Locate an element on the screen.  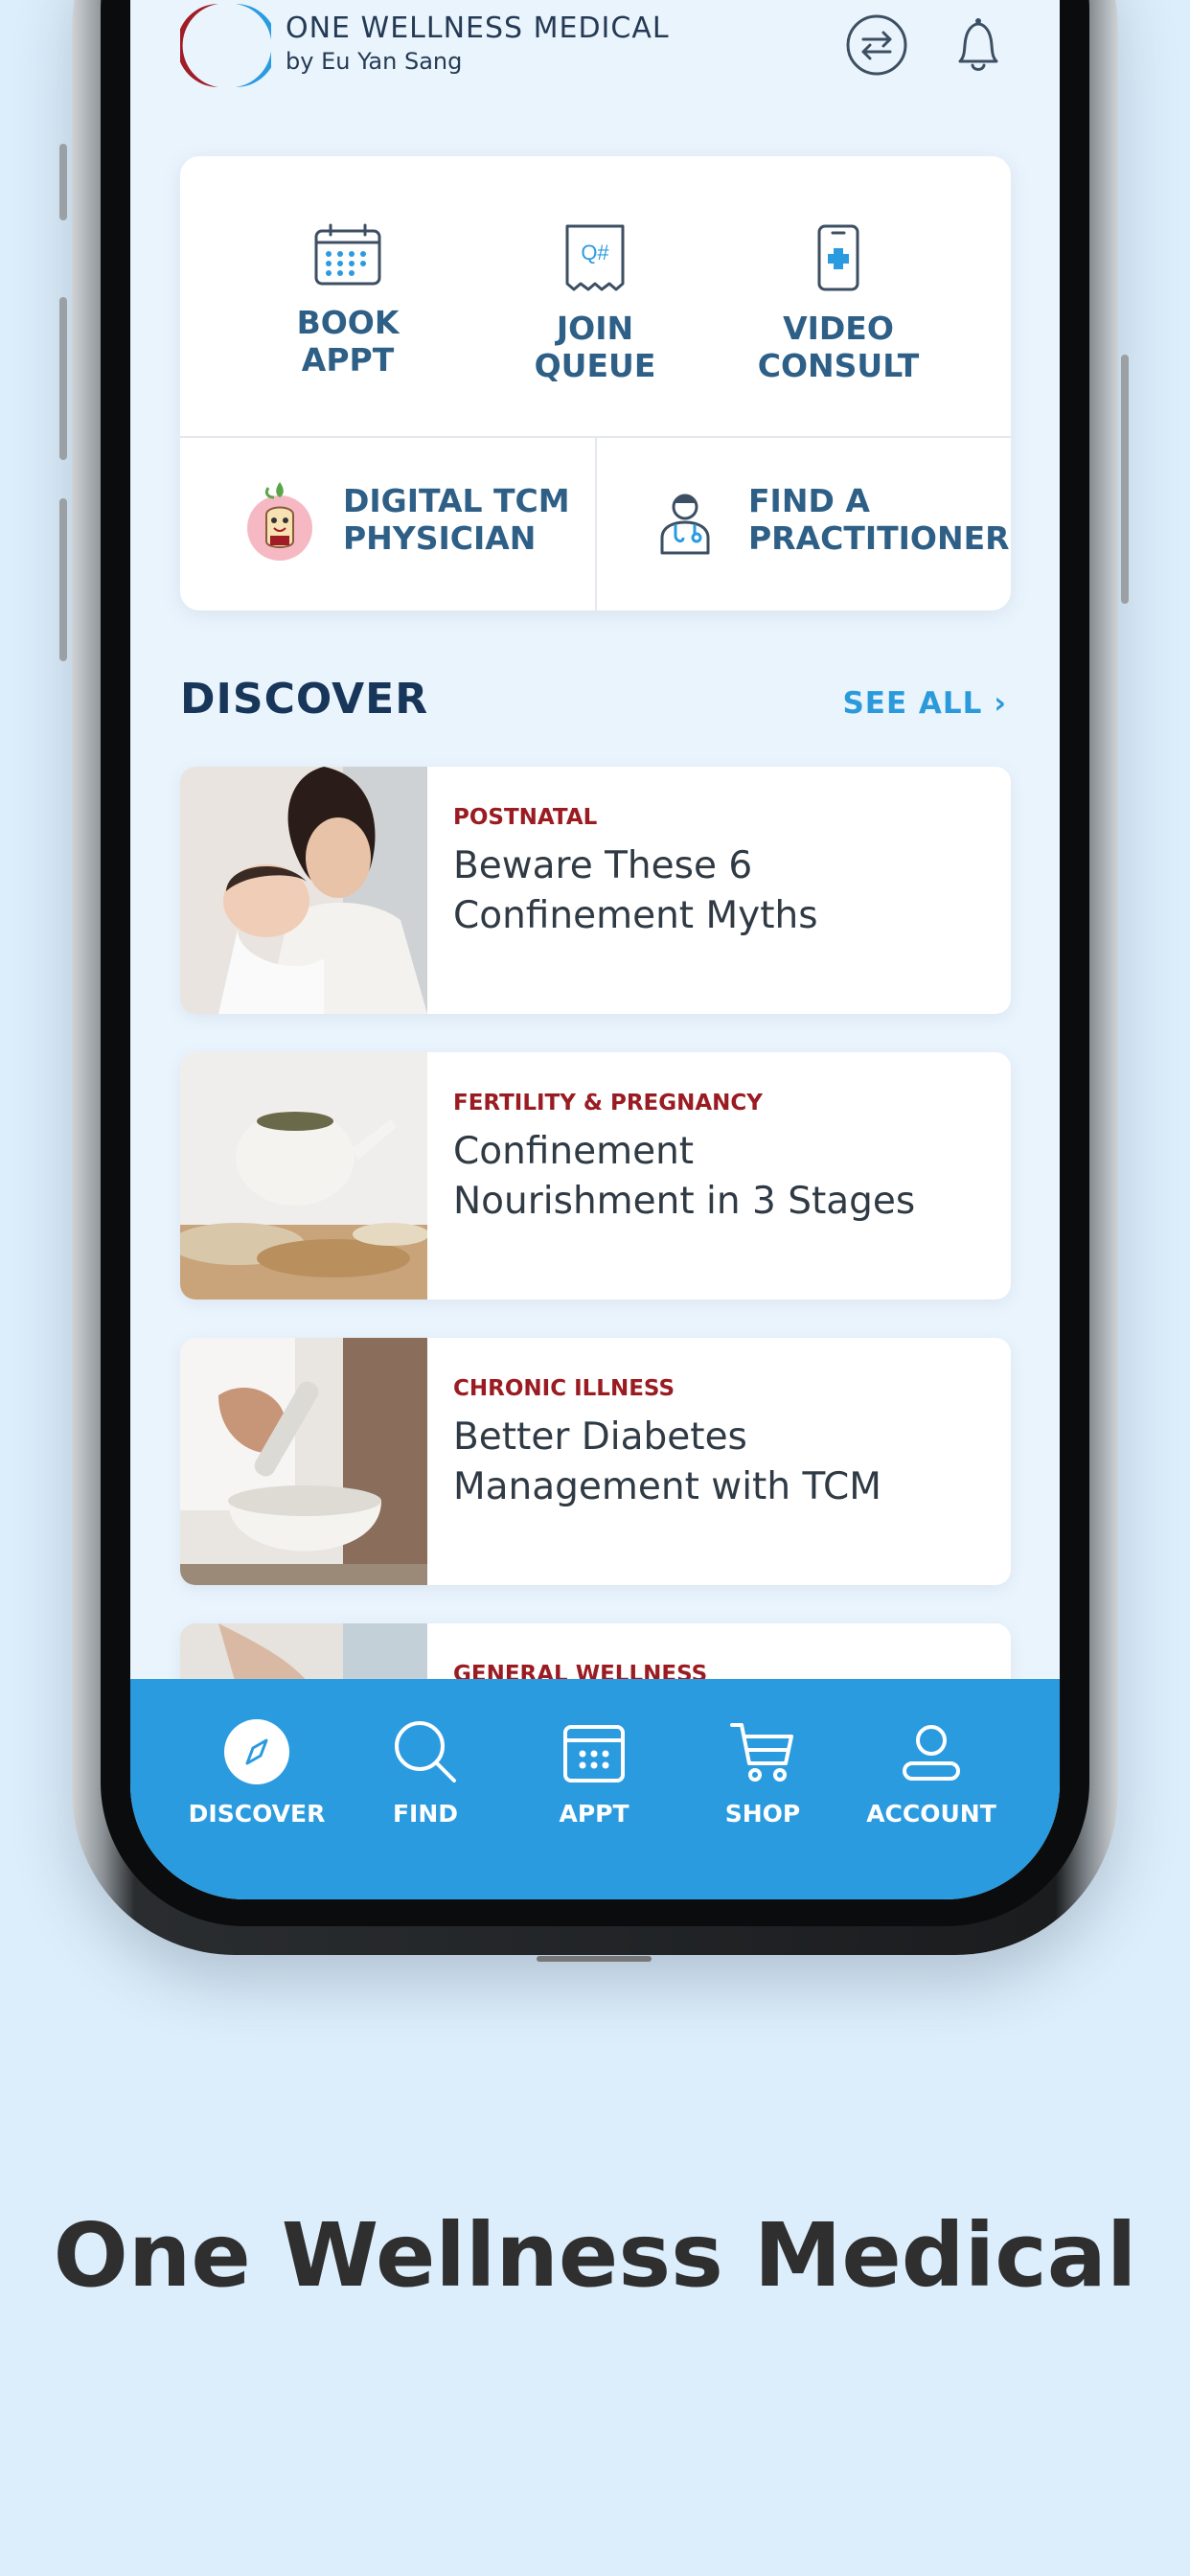
article-image-herbs-teapot is located at coordinates (303, 1176).